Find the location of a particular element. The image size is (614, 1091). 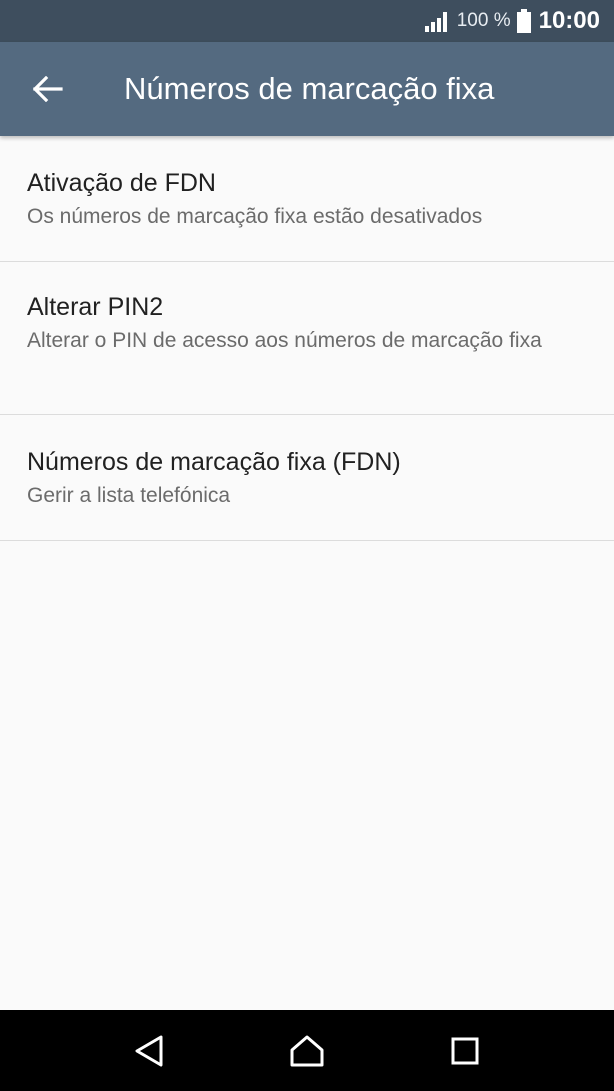

recents-square-icon is located at coordinates (465, 1050).